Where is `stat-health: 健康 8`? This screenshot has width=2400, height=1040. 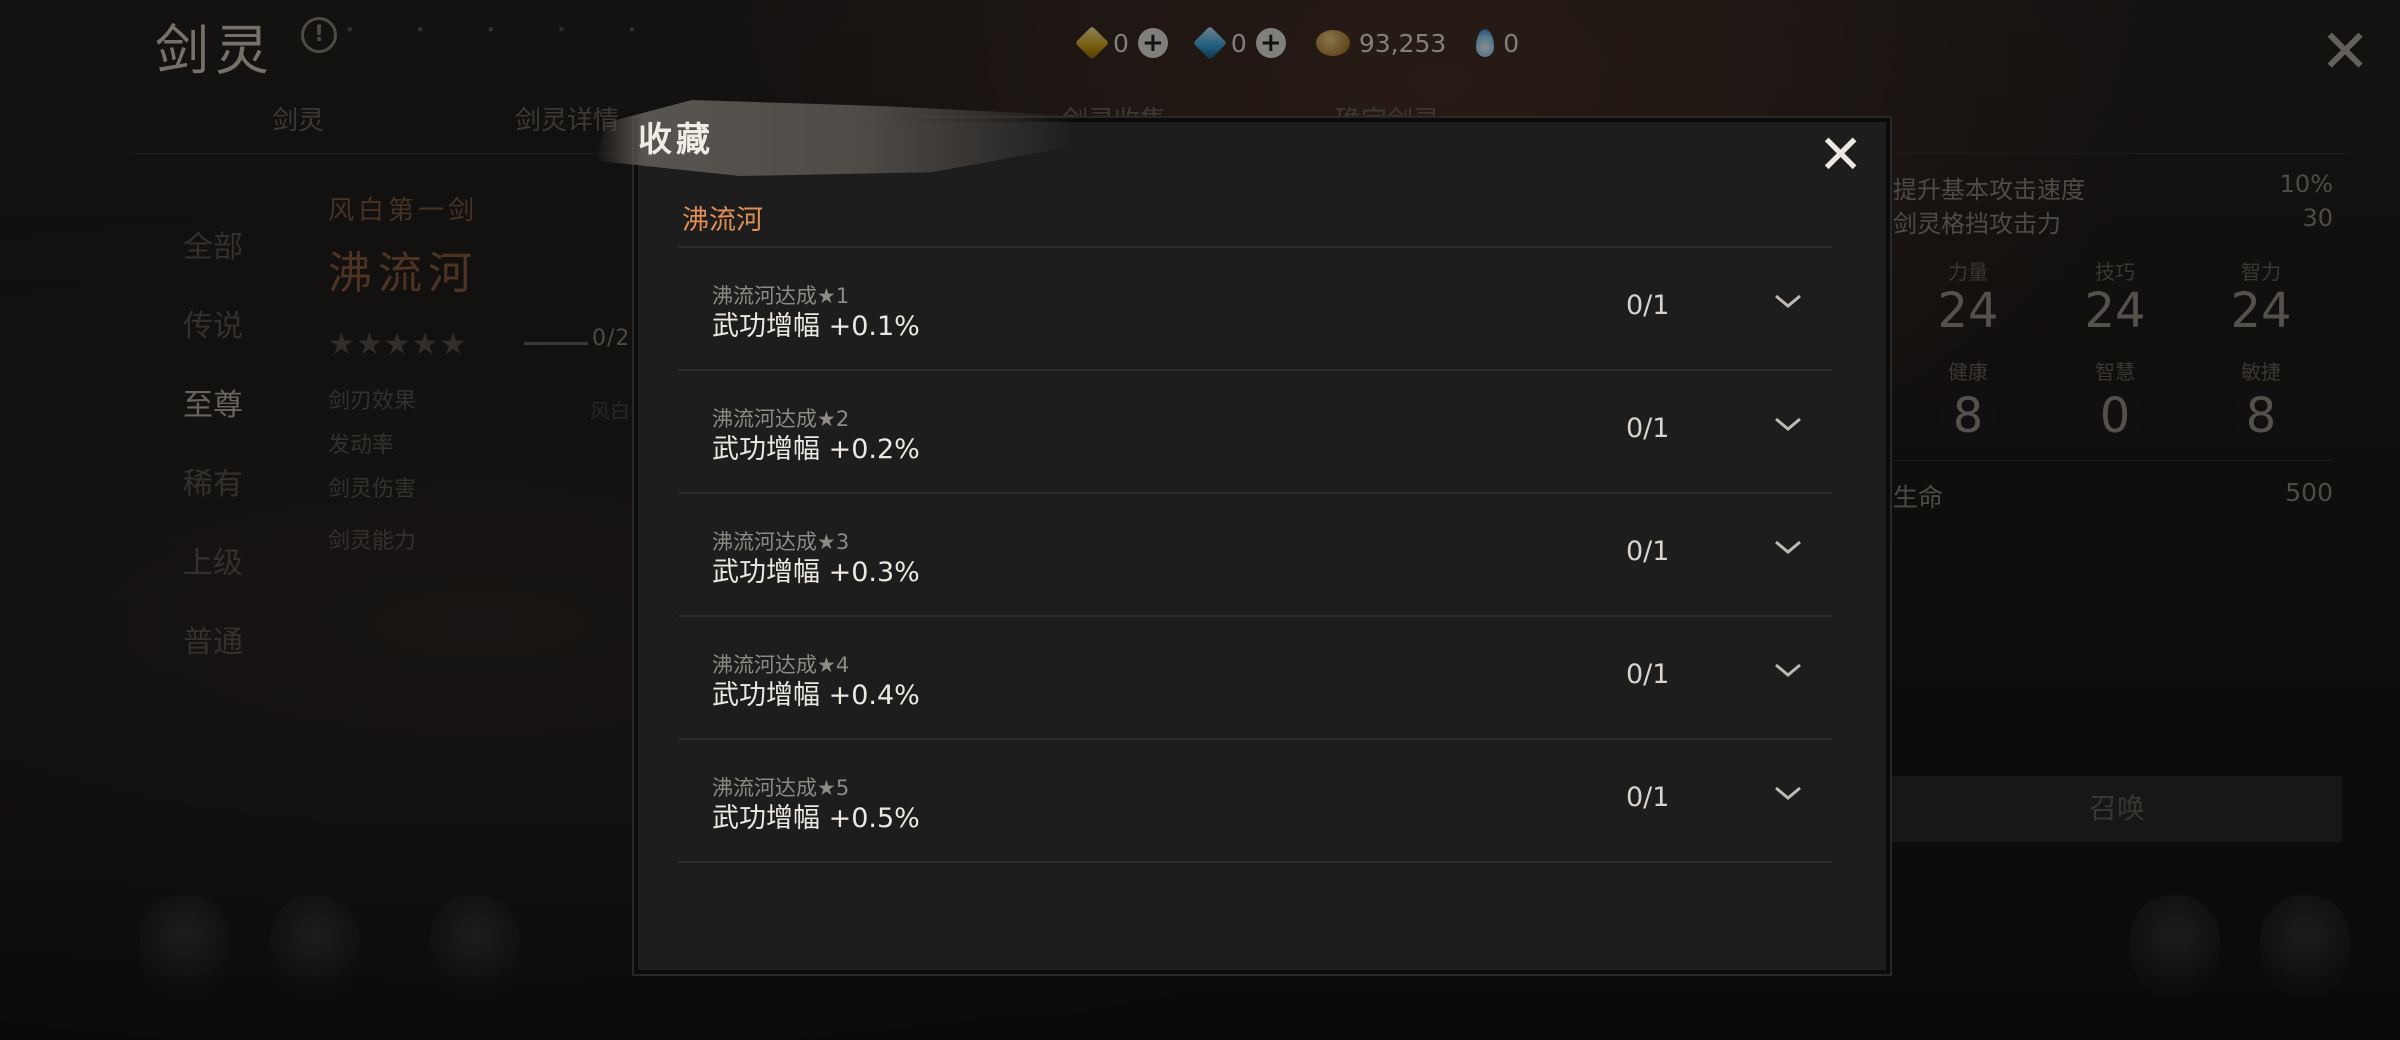
stat-health: 健康 8 is located at coordinates (1968, 400).